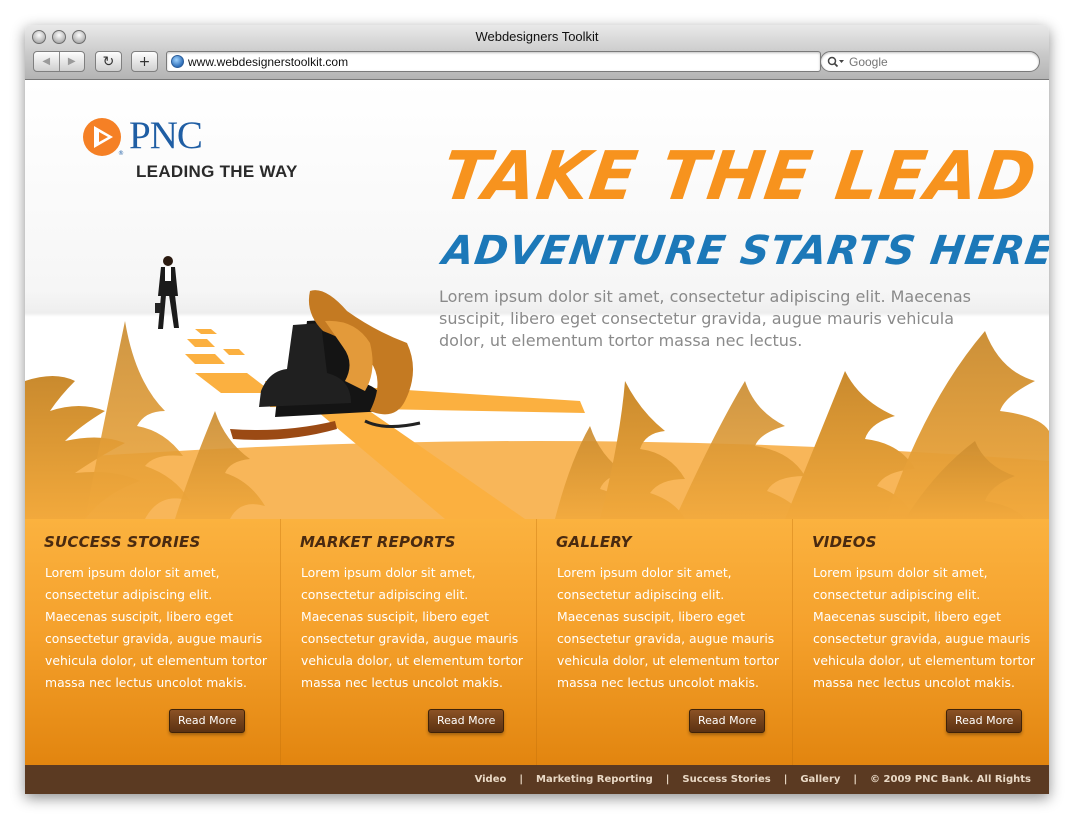 This screenshot has width=1074, height=818. What do you see at coordinates (121, 153) in the screenshot?
I see `registered-mark: ®` at bounding box center [121, 153].